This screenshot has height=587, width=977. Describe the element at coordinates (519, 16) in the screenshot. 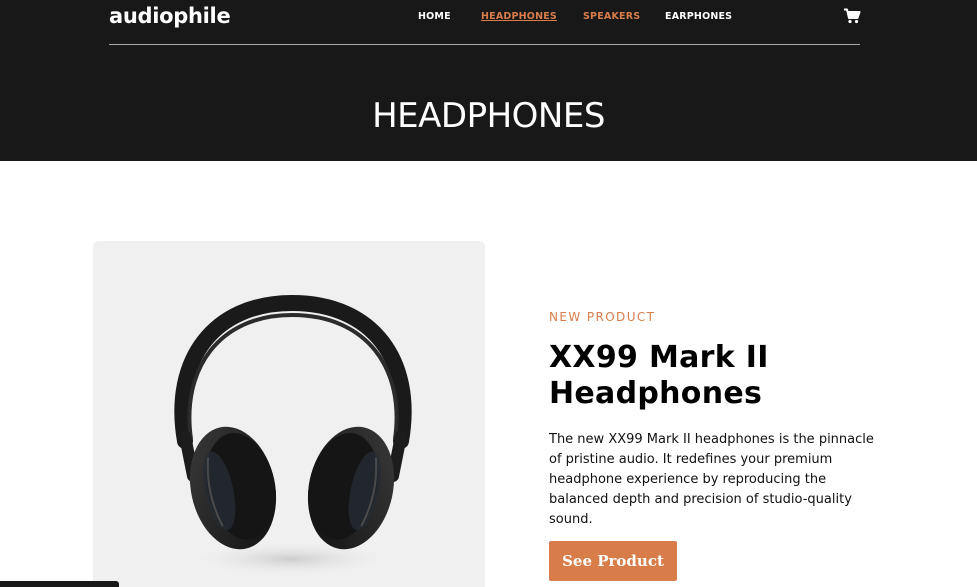

I see `nav-headphones: HEADPHONES` at that location.